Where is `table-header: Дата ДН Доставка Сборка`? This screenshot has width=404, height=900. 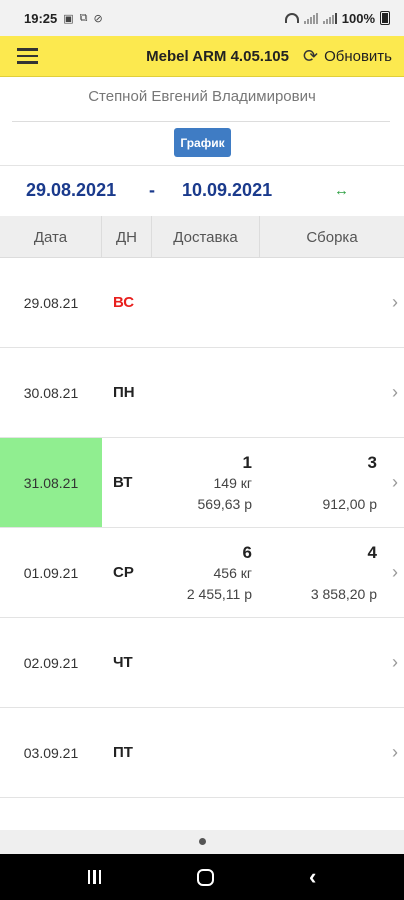 table-header: Дата ДН Доставка Сборка is located at coordinates (202, 237).